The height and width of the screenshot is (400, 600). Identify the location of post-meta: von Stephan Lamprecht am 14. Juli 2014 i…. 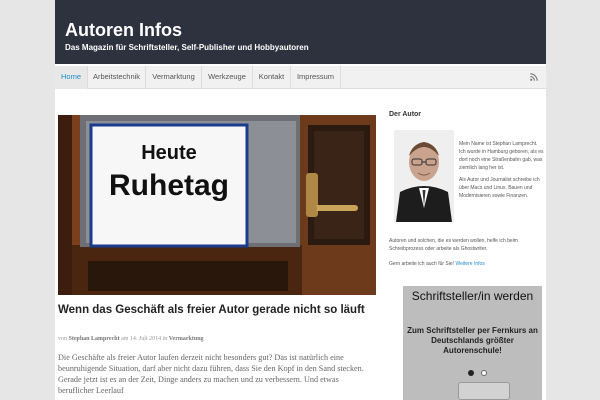
(131, 339).